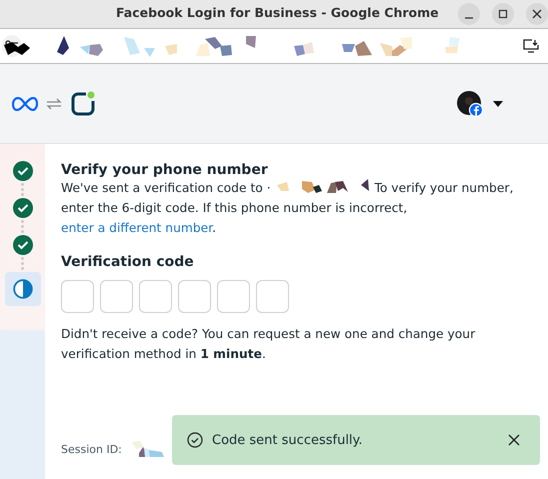 This screenshot has width=548, height=479. Describe the element at coordinates (91, 449) in the screenshot. I see `session-label: Session ID:` at that location.